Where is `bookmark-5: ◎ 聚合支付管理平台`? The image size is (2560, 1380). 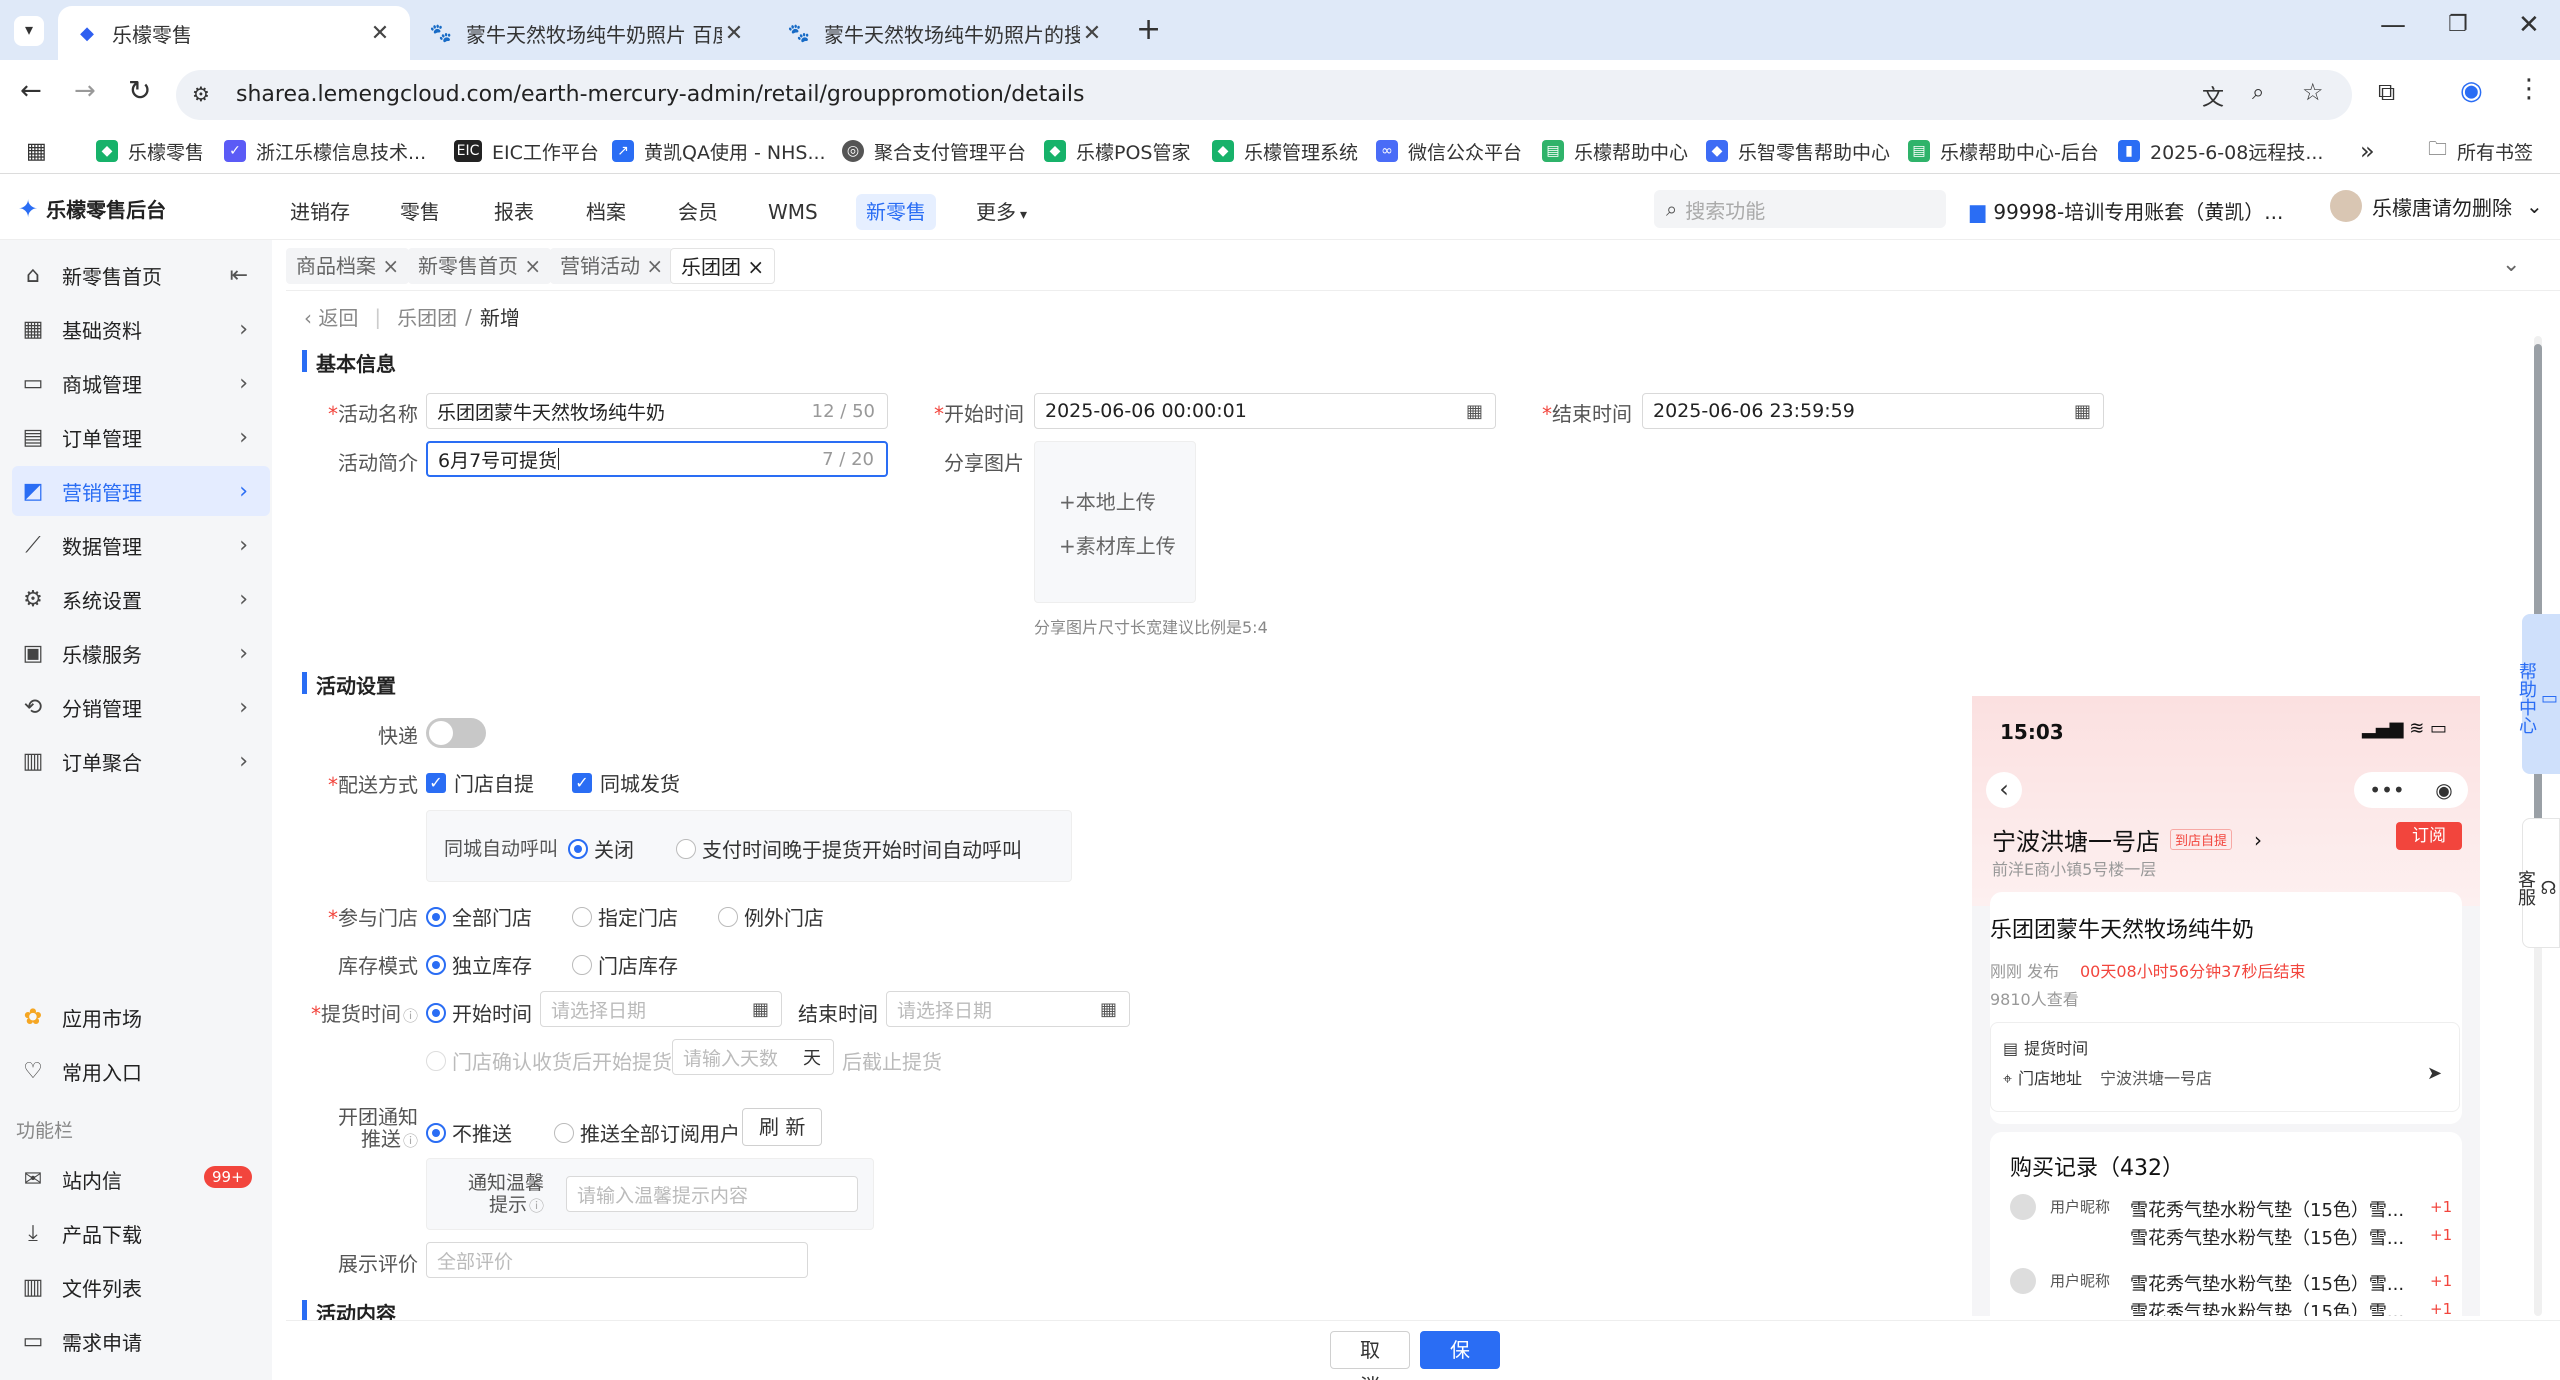 bookmark-5: ◎ 聚合支付管理平台 is located at coordinates (934, 151).